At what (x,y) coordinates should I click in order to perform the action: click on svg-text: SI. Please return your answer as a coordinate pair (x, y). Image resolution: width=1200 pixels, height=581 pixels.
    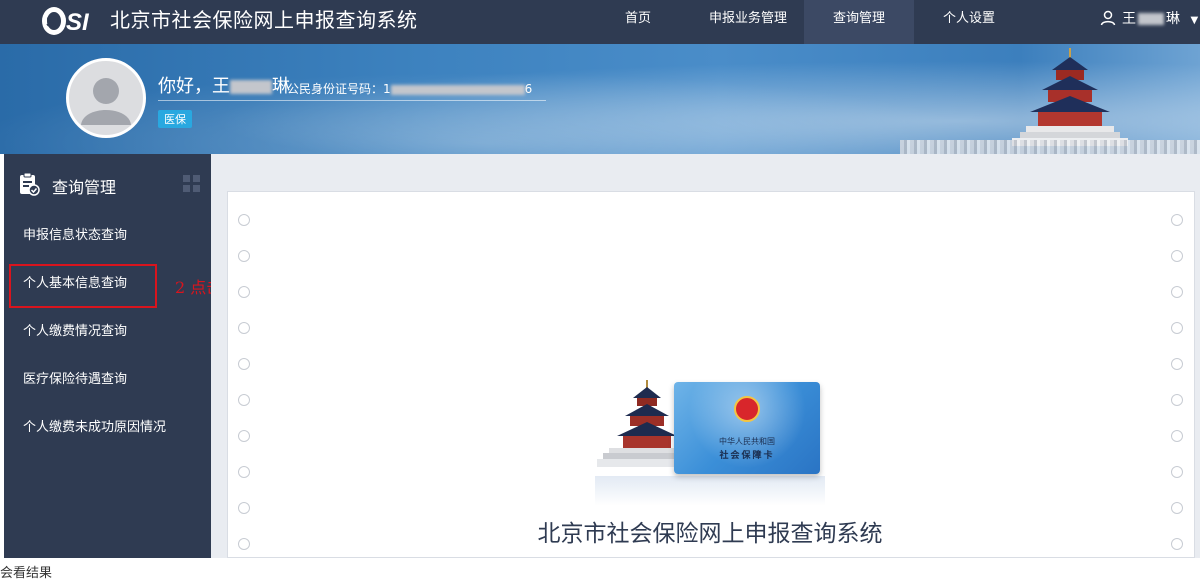
    Looking at the image, I should click on (78, 22).